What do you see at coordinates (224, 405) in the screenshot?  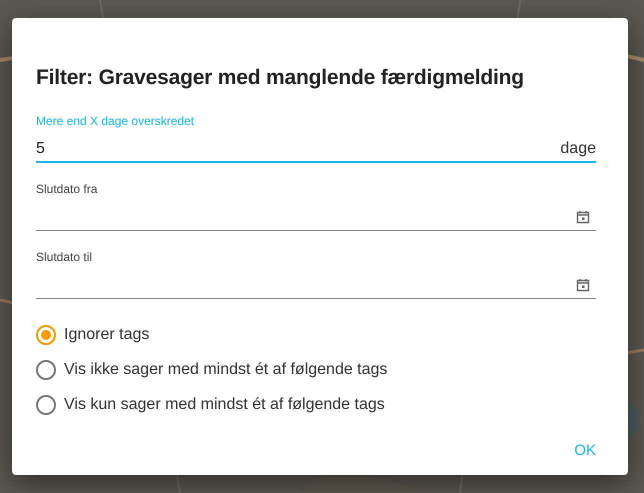 I see `radio-label: Vis kun sager med mindst ét af følgende tags` at bounding box center [224, 405].